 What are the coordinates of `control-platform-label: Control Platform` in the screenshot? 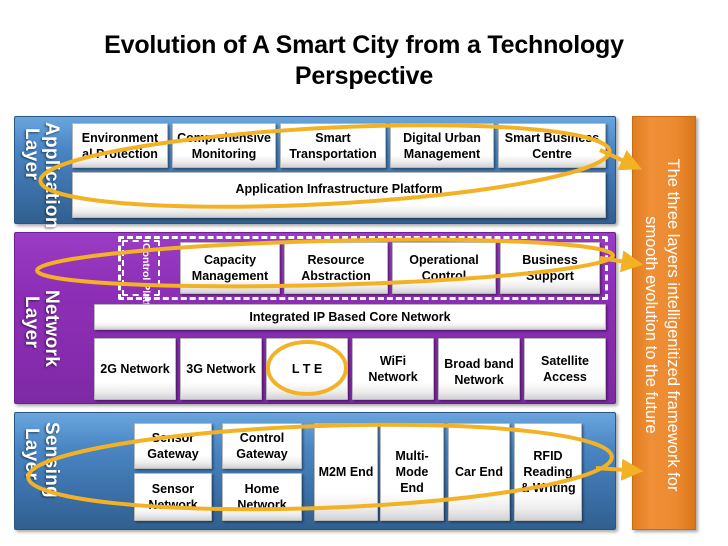 It's located at (146, 284).